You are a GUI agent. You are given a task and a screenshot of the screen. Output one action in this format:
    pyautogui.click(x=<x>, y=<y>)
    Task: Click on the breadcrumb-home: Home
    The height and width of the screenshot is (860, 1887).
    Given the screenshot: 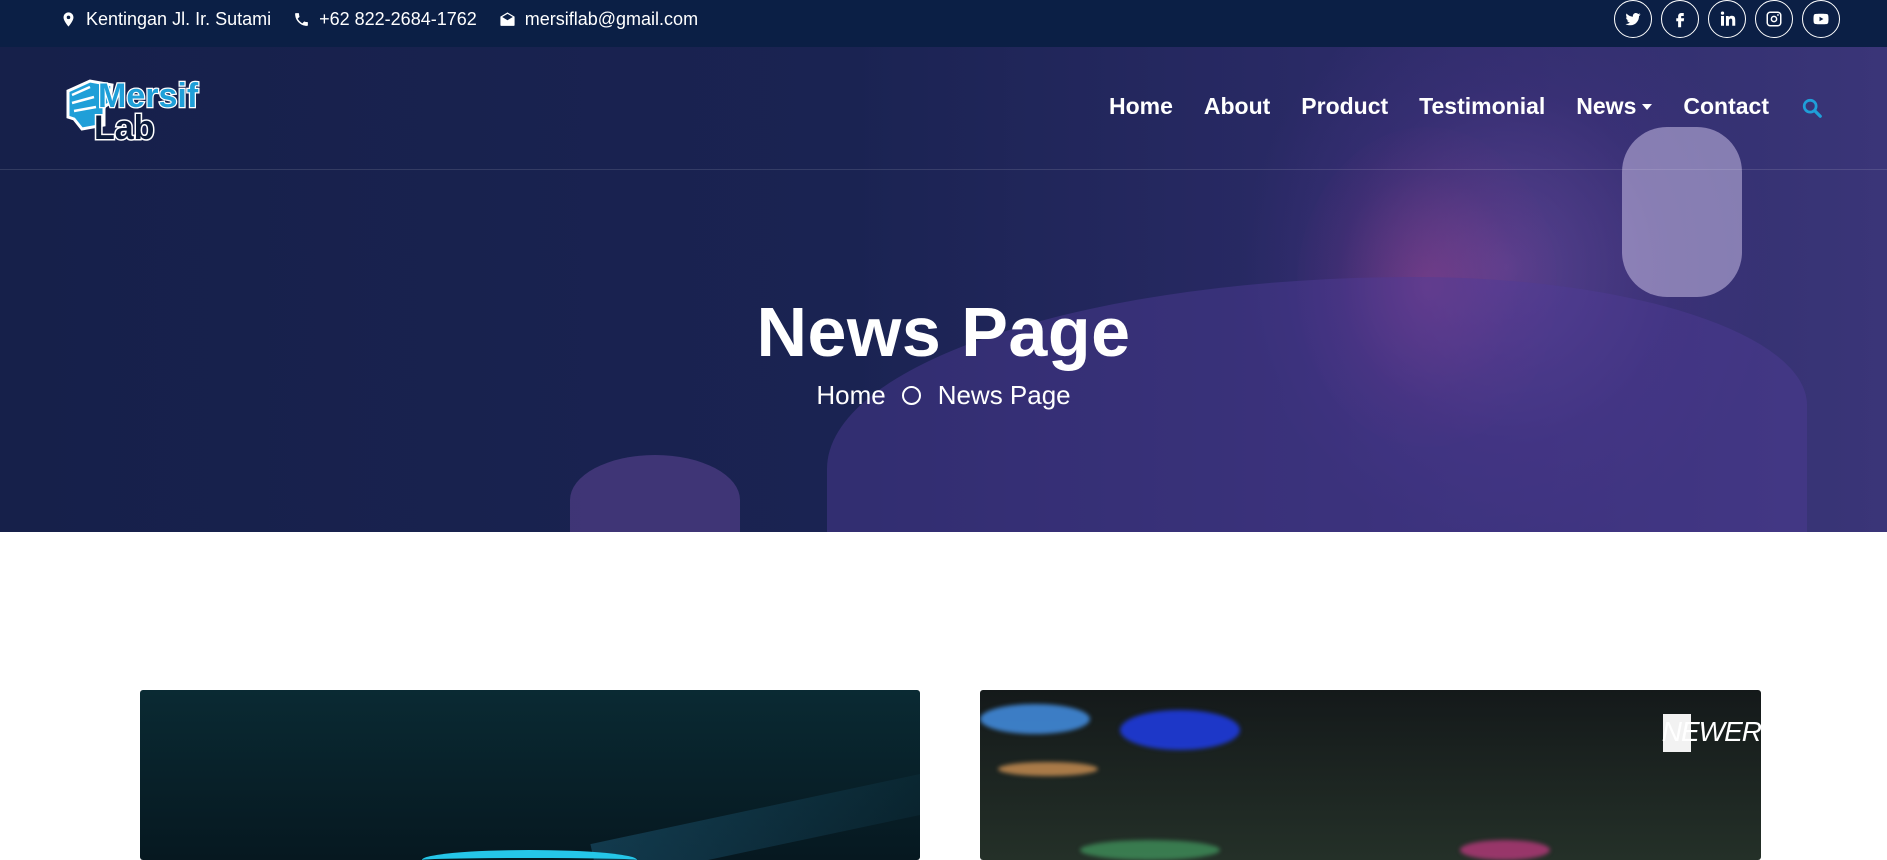 What is the action you would take?
    pyautogui.click(x=850, y=395)
    